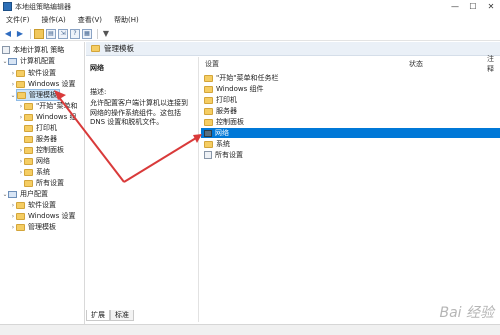 The width and height of the screenshot is (500, 335). What do you see at coordinates (90, 20) in the screenshot?
I see `menu-view: 查看(V)` at bounding box center [90, 20].